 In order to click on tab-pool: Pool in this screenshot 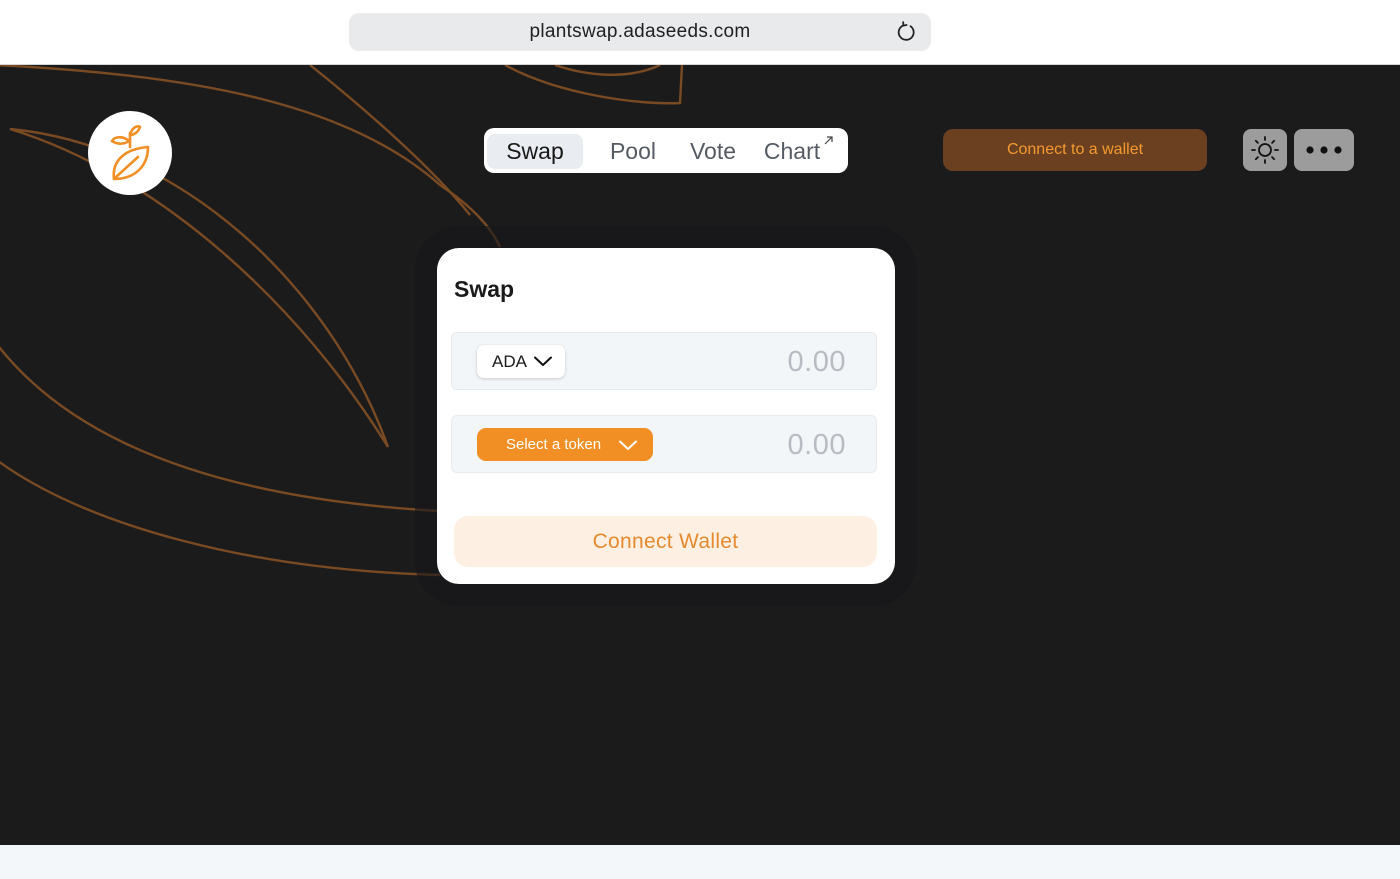, I will do `click(633, 151)`.